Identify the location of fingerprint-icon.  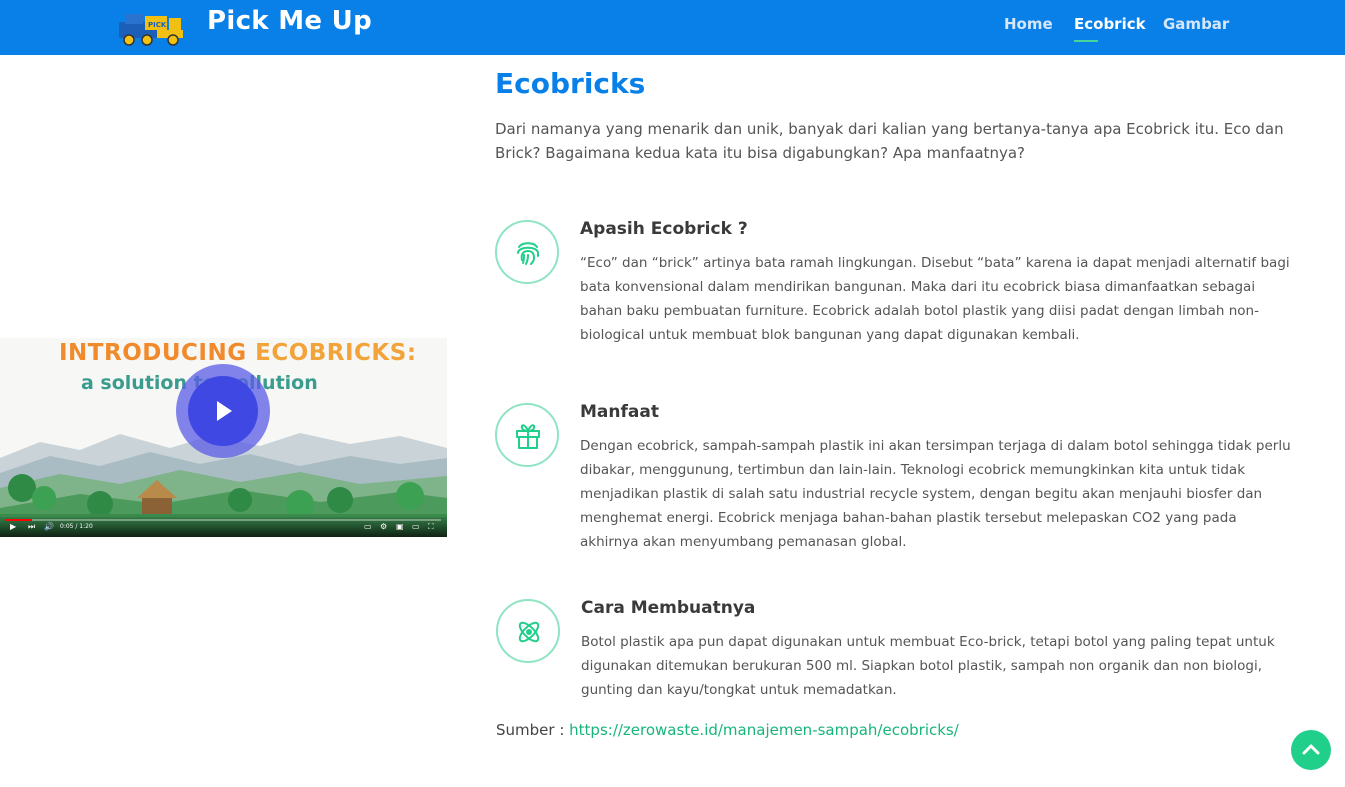
(528, 253).